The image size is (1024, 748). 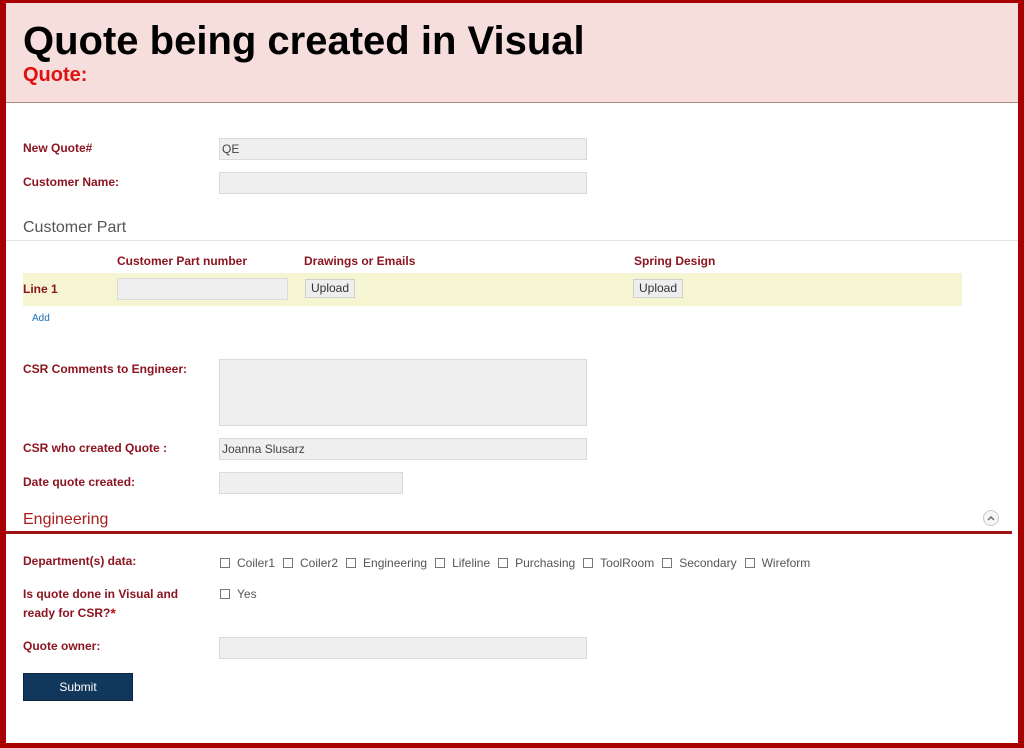 What do you see at coordinates (658, 288) in the screenshot?
I see `upload-spring-design-button: Upload` at bounding box center [658, 288].